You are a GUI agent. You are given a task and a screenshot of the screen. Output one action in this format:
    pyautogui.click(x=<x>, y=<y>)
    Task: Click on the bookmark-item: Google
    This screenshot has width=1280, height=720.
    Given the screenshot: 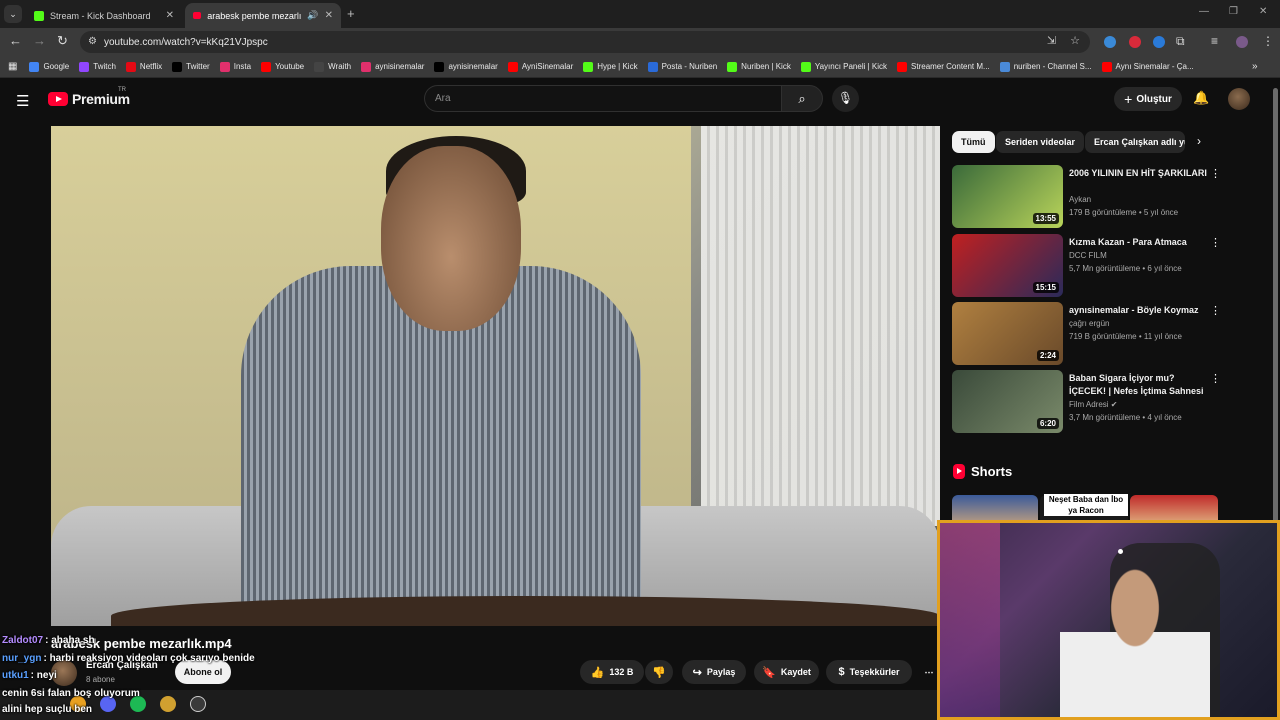 What is the action you would take?
    pyautogui.click(x=49, y=66)
    